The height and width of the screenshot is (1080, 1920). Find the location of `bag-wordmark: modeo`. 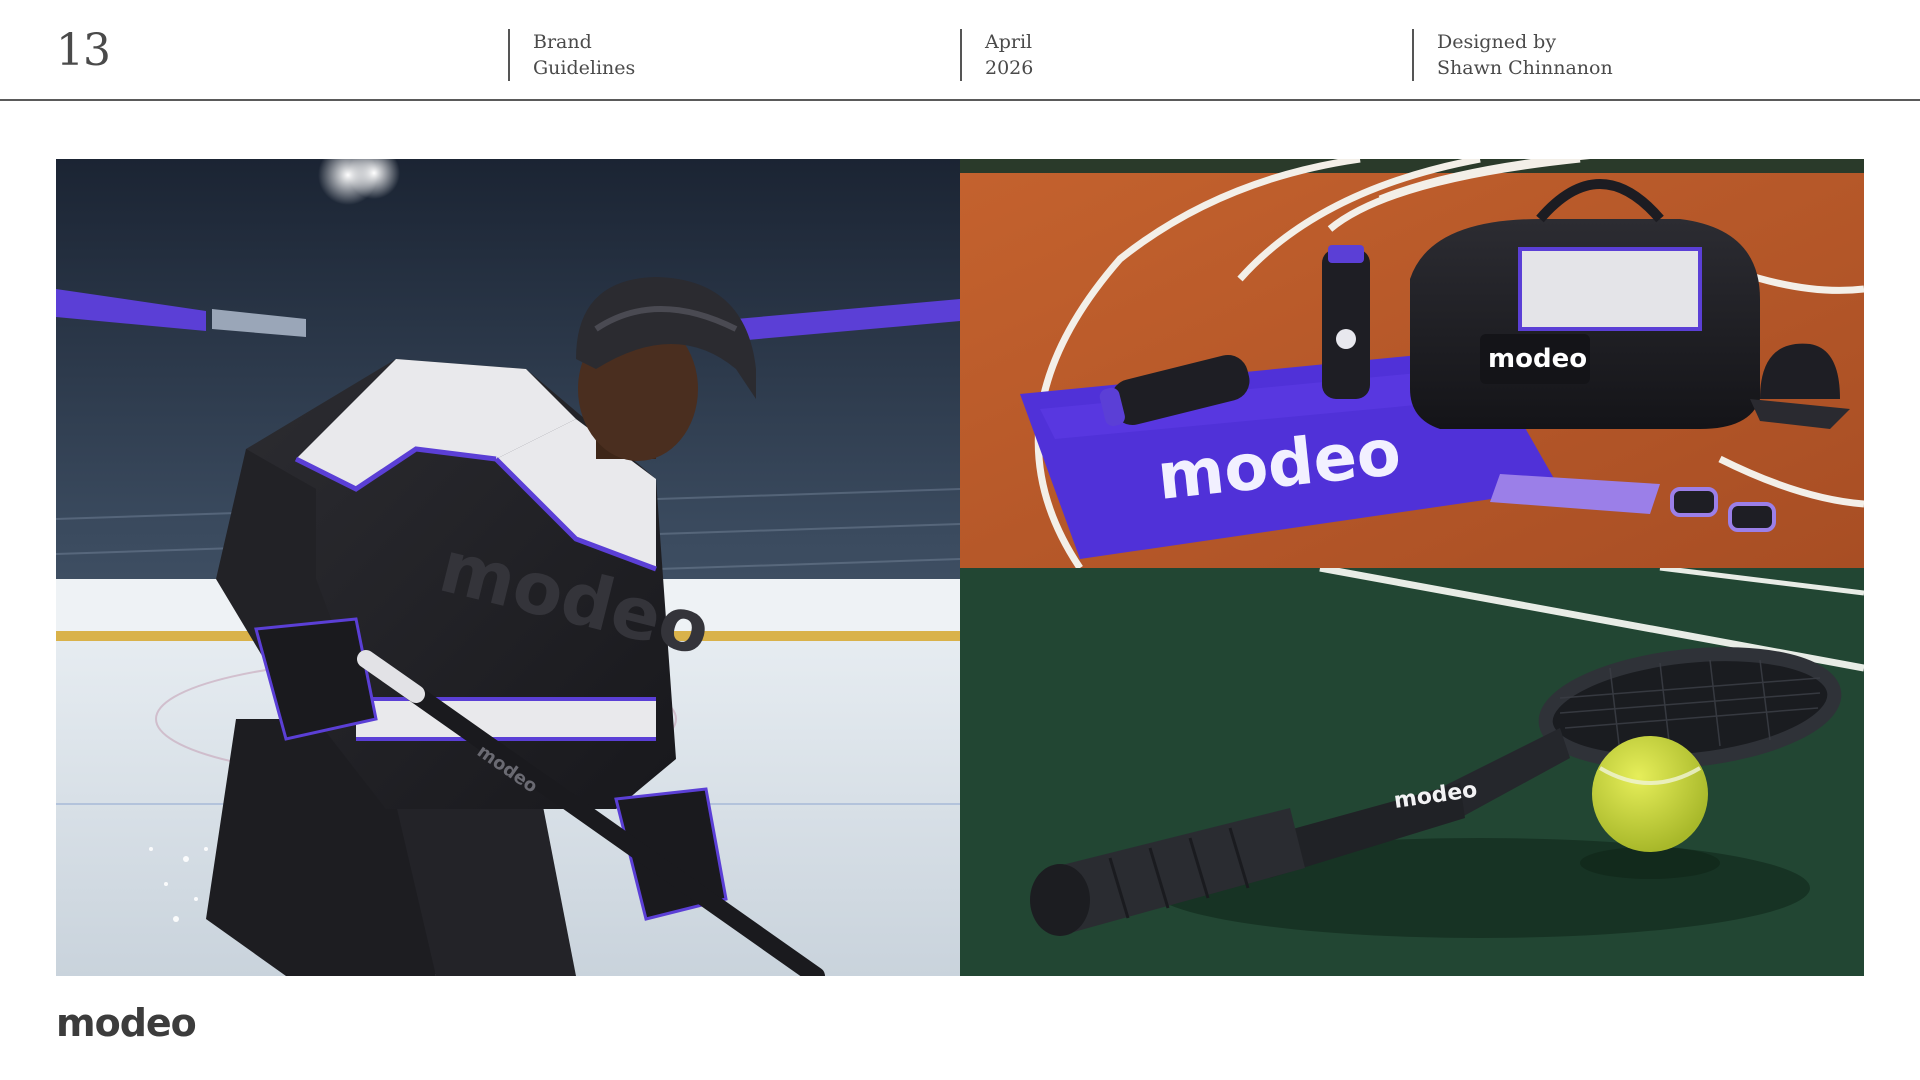

bag-wordmark: modeo is located at coordinates (1537, 359).